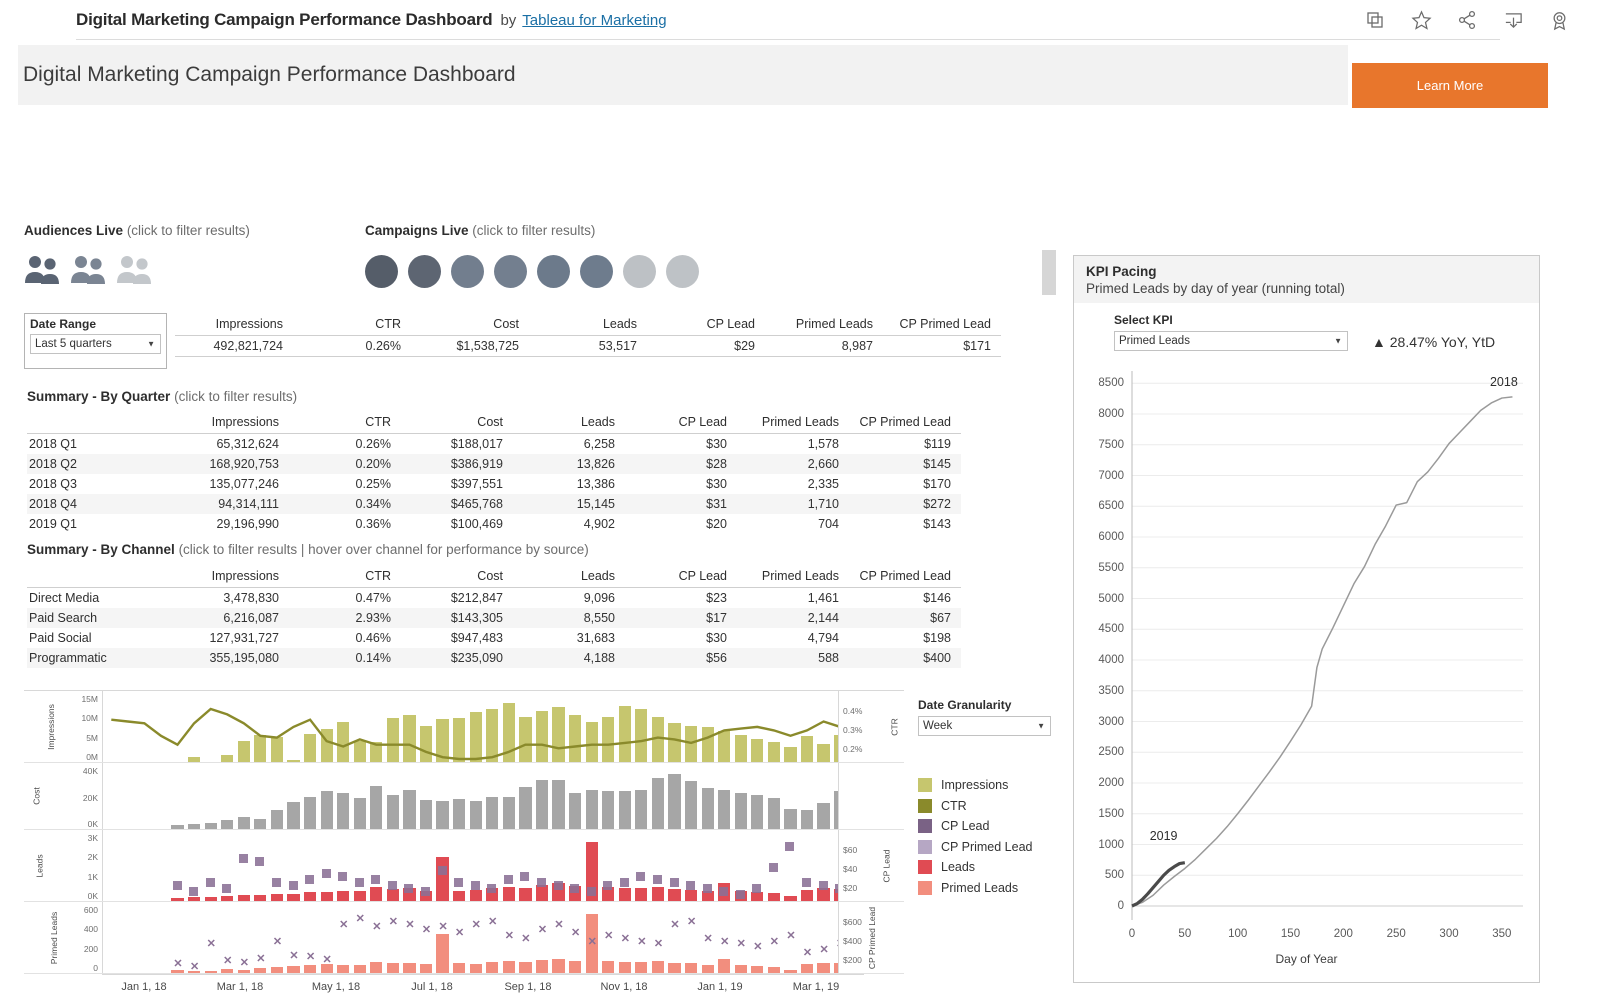 Image resolution: width=1600 pixels, height=1000 pixels. I want to click on date-range-select: Last 5 quarters ▼, so click(95, 344).